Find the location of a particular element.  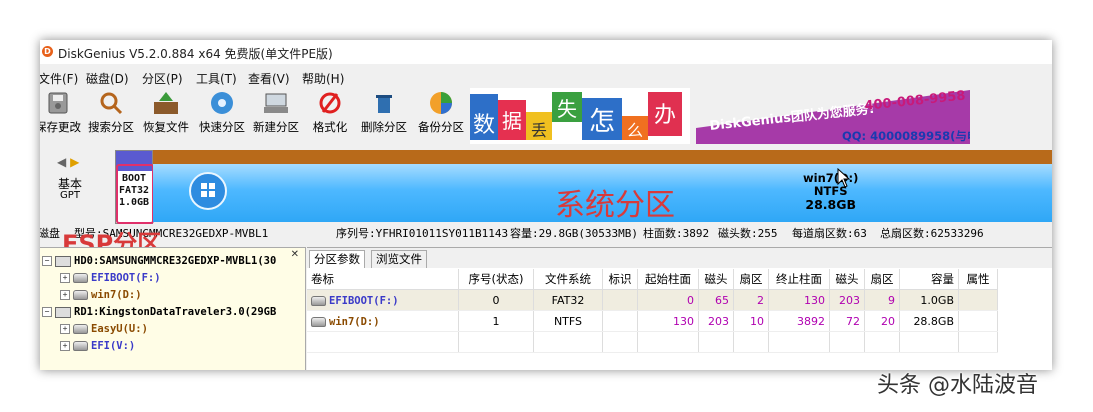

col-index: 序号(状态) is located at coordinates (496, 279).